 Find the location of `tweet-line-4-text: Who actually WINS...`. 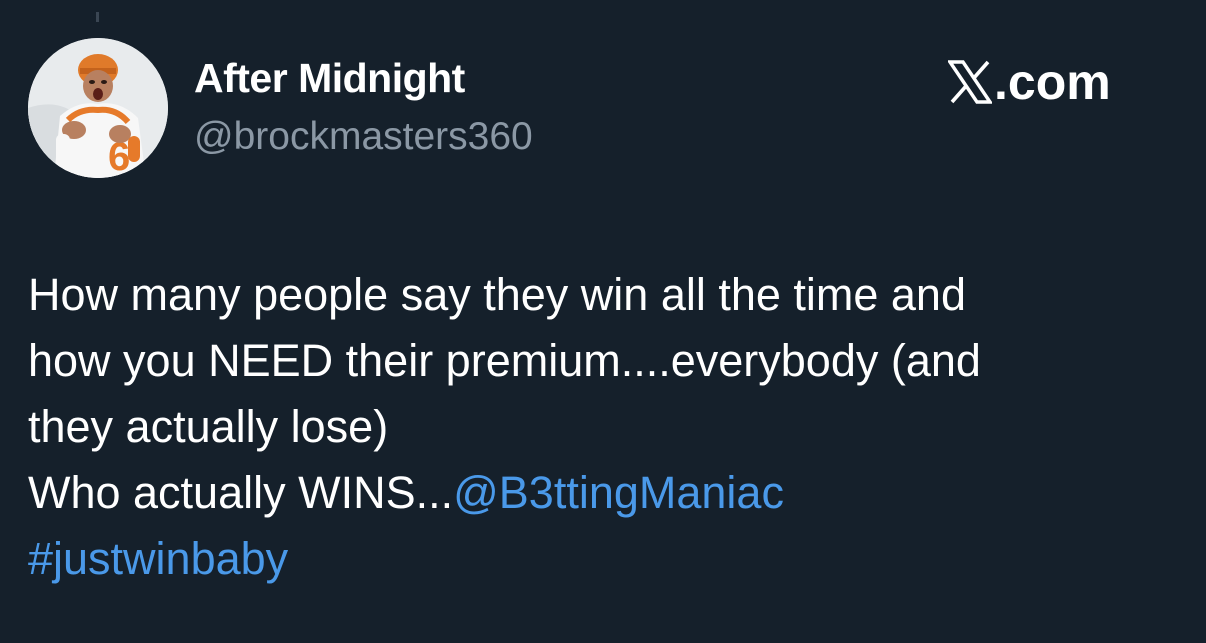

tweet-line-4-text: Who actually WINS... is located at coordinates (241, 492).